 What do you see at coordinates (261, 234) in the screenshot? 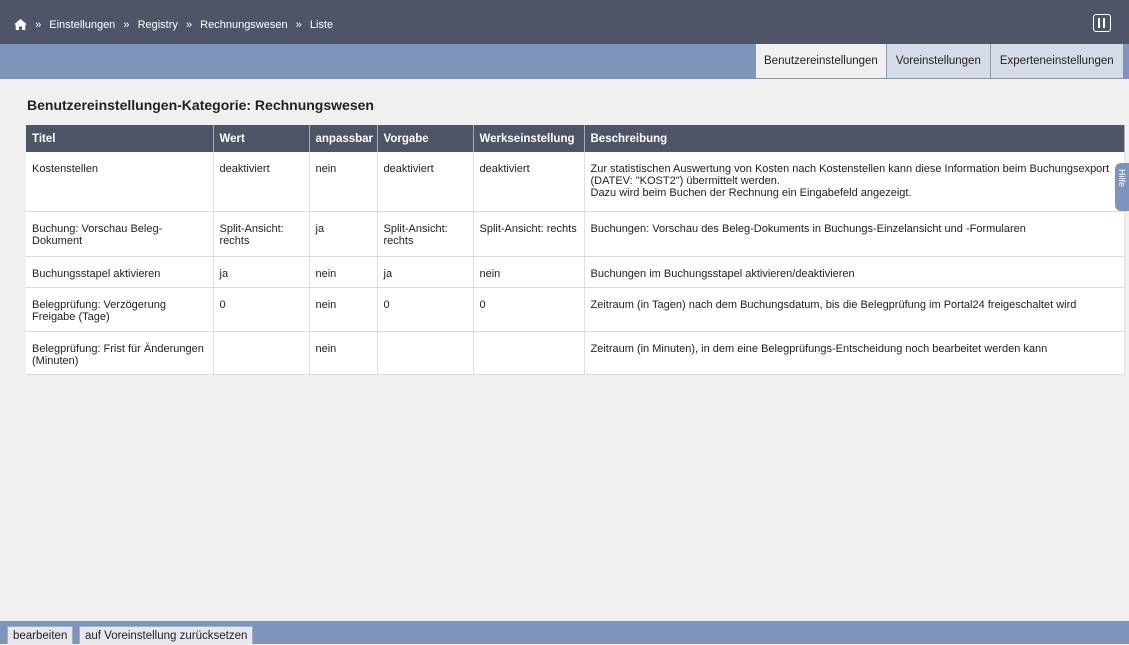
I see `cell-wert: Split-Ansicht: rechts` at bounding box center [261, 234].